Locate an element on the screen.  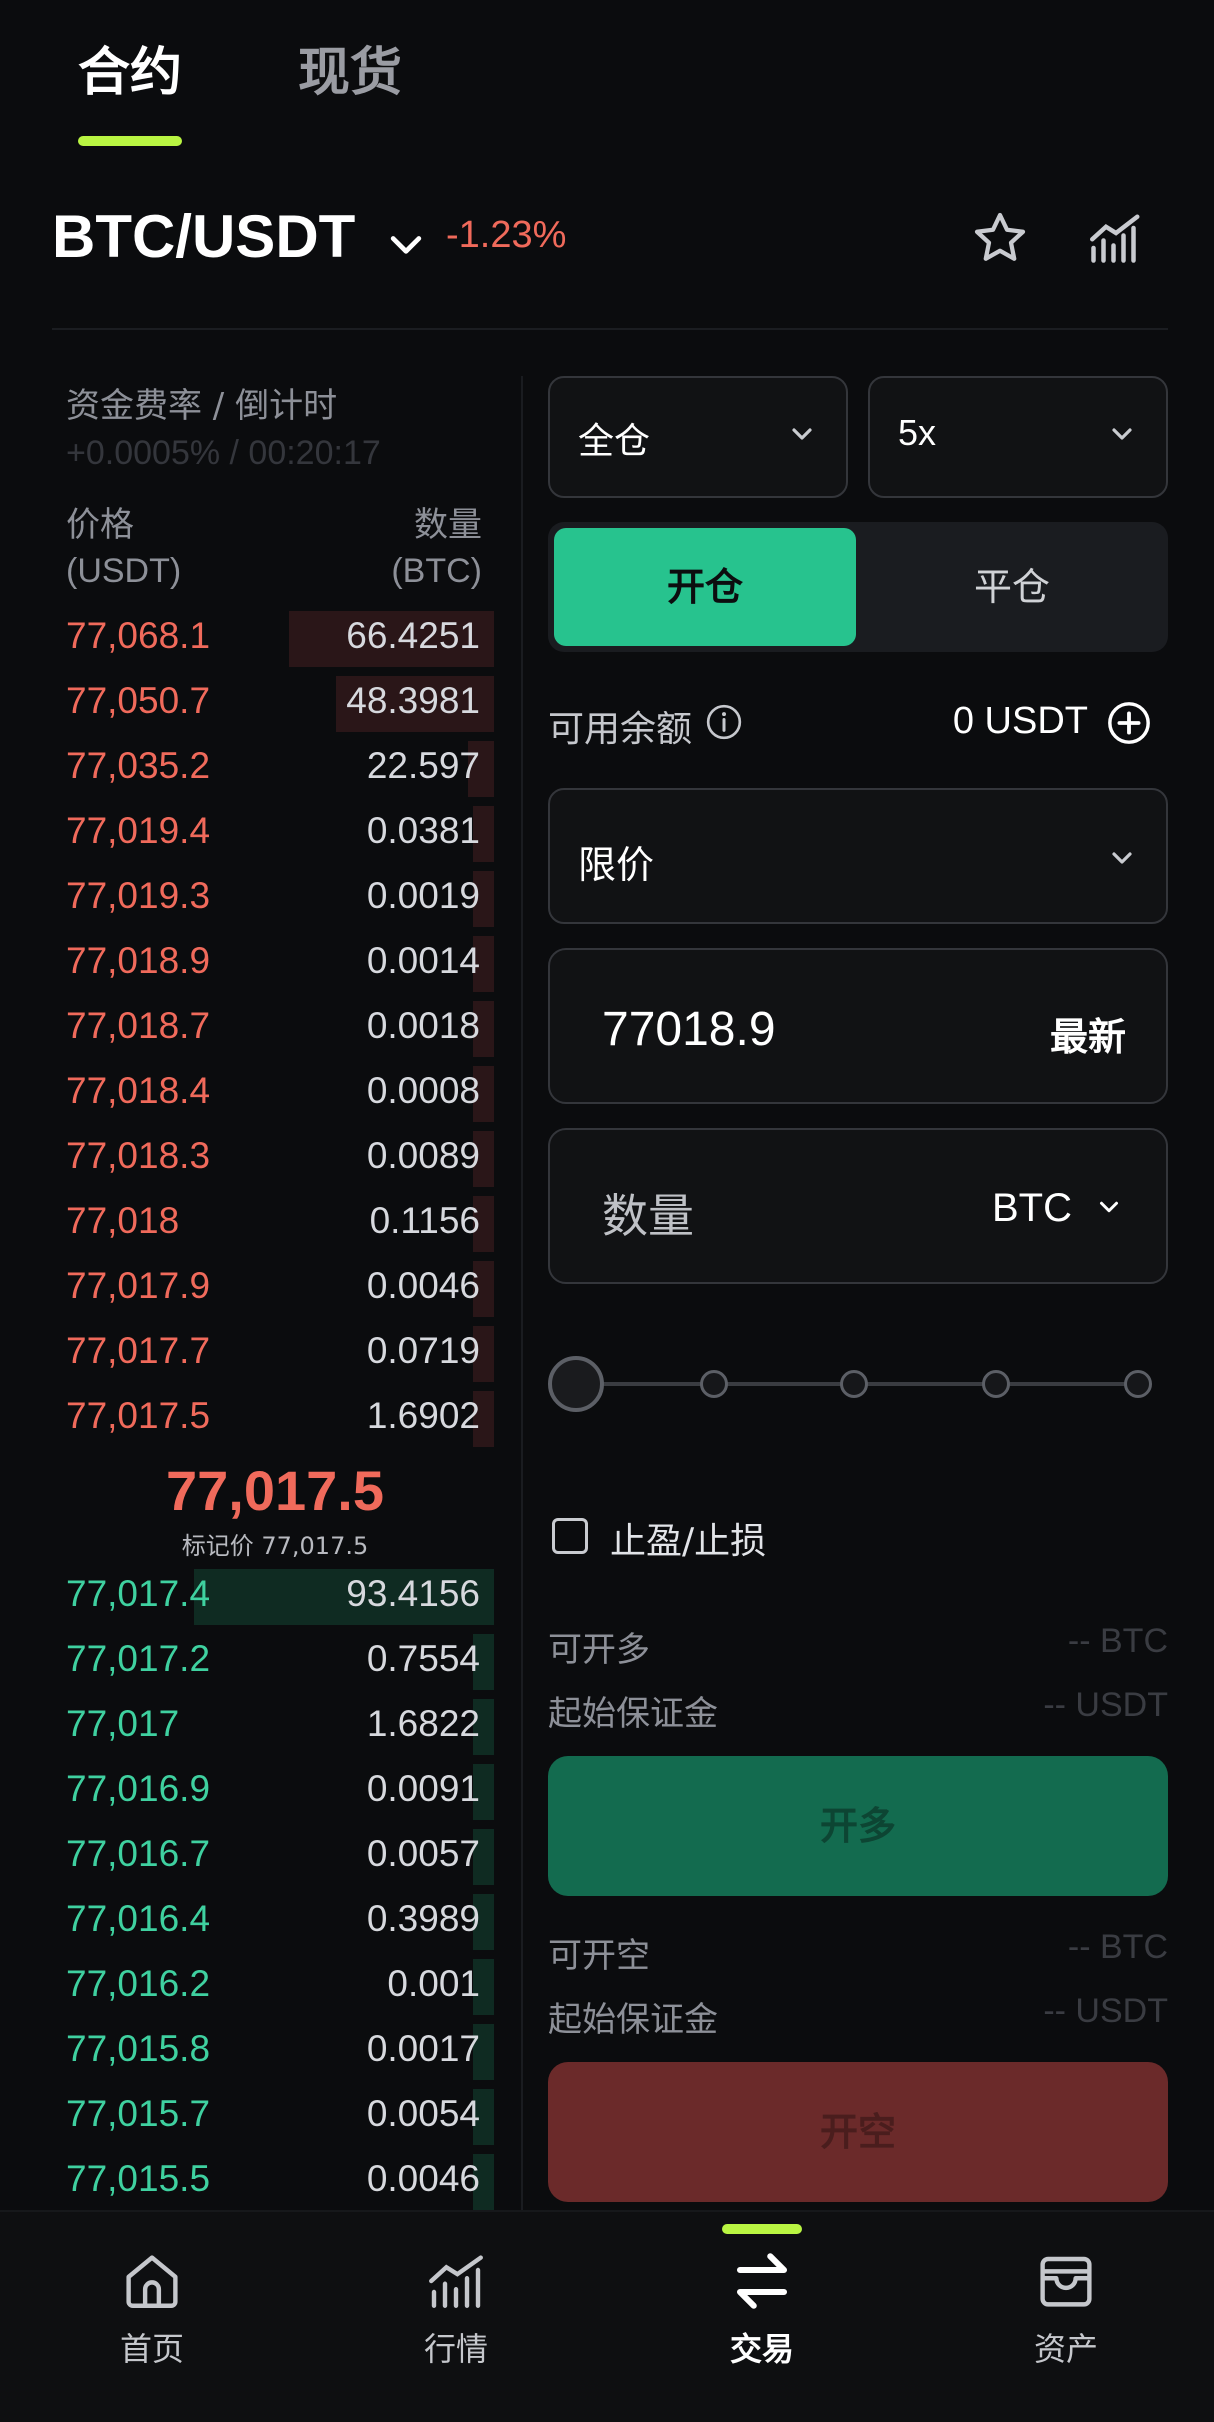
qty-header-unit: (BTC) is located at coordinates (436, 571).